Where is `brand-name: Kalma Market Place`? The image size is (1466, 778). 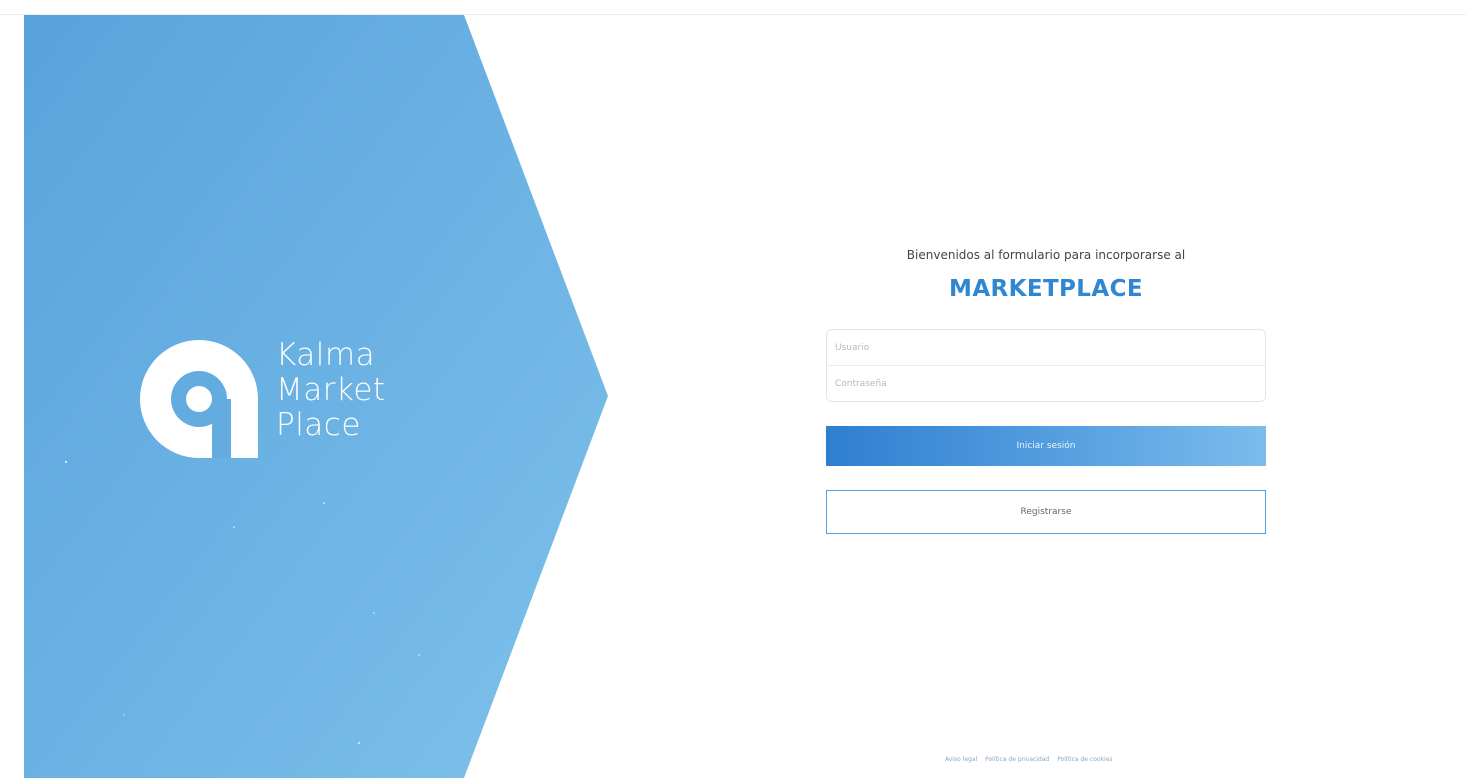
brand-name: Kalma Market Place is located at coordinates (331, 390).